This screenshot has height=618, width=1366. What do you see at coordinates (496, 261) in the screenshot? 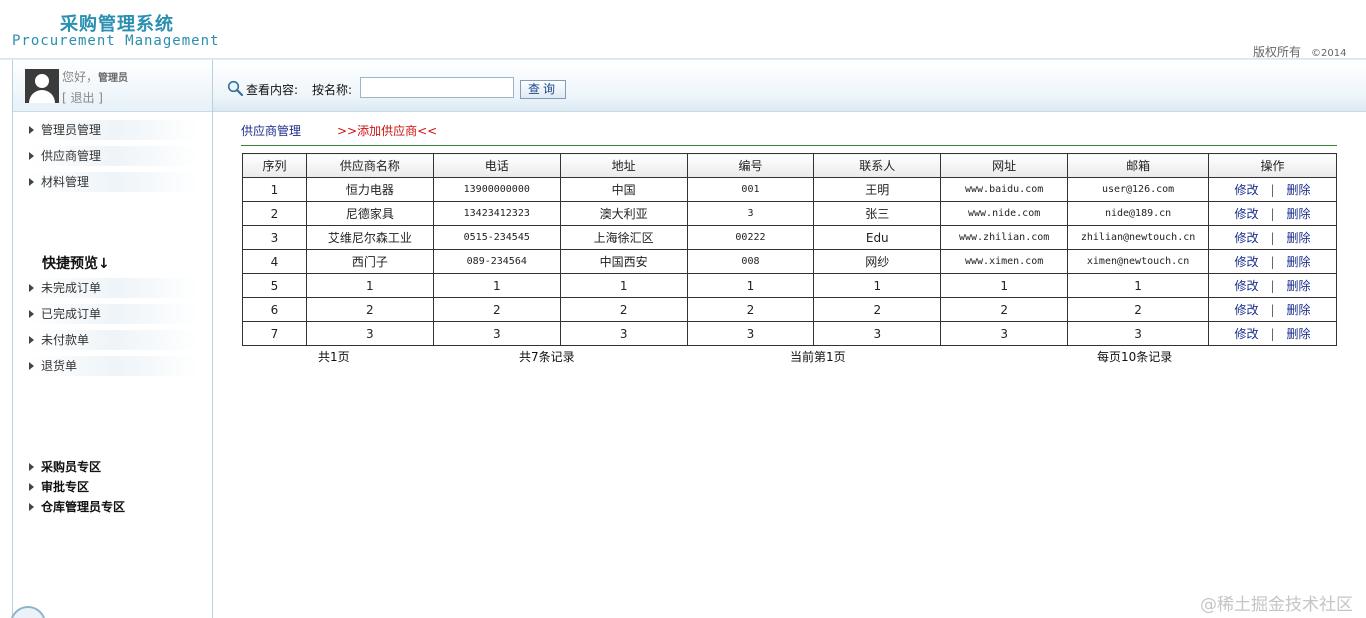
I see `table-cell: 089-234564` at bounding box center [496, 261].